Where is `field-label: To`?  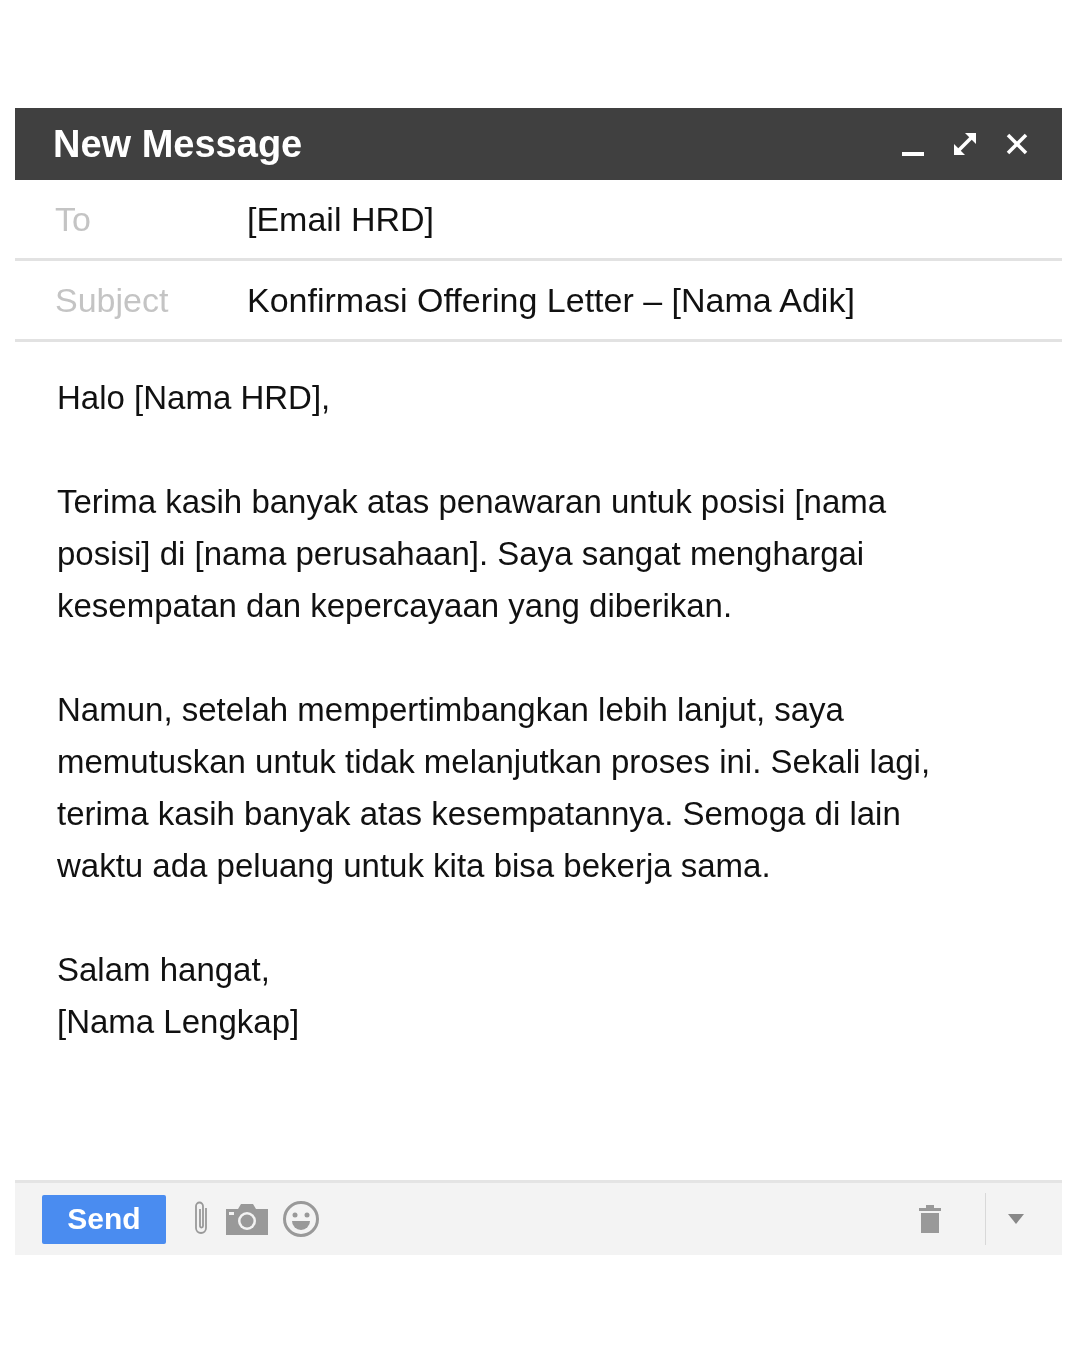 field-label: To is located at coordinates (73, 219).